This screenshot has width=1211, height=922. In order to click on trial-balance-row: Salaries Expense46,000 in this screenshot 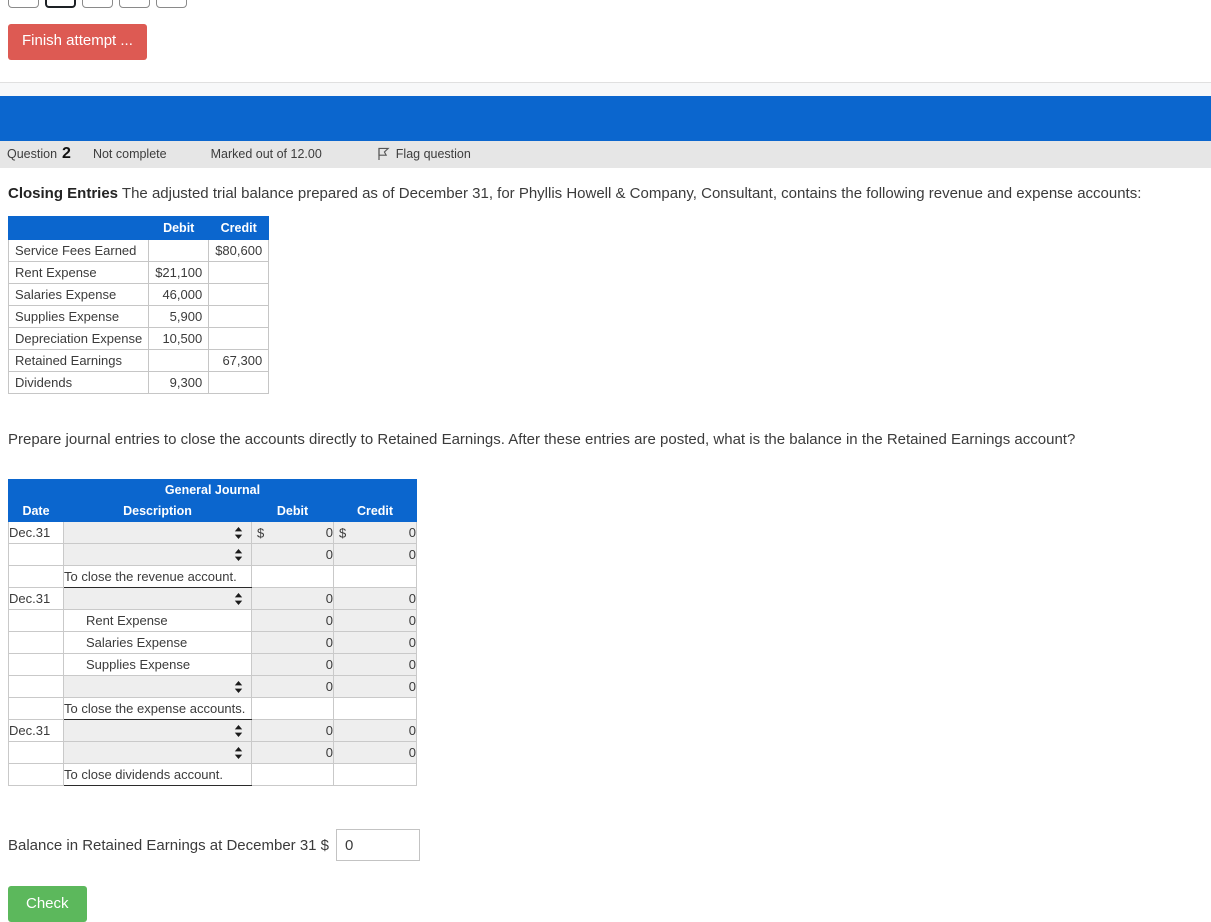, I will do `click(139, 294)`.